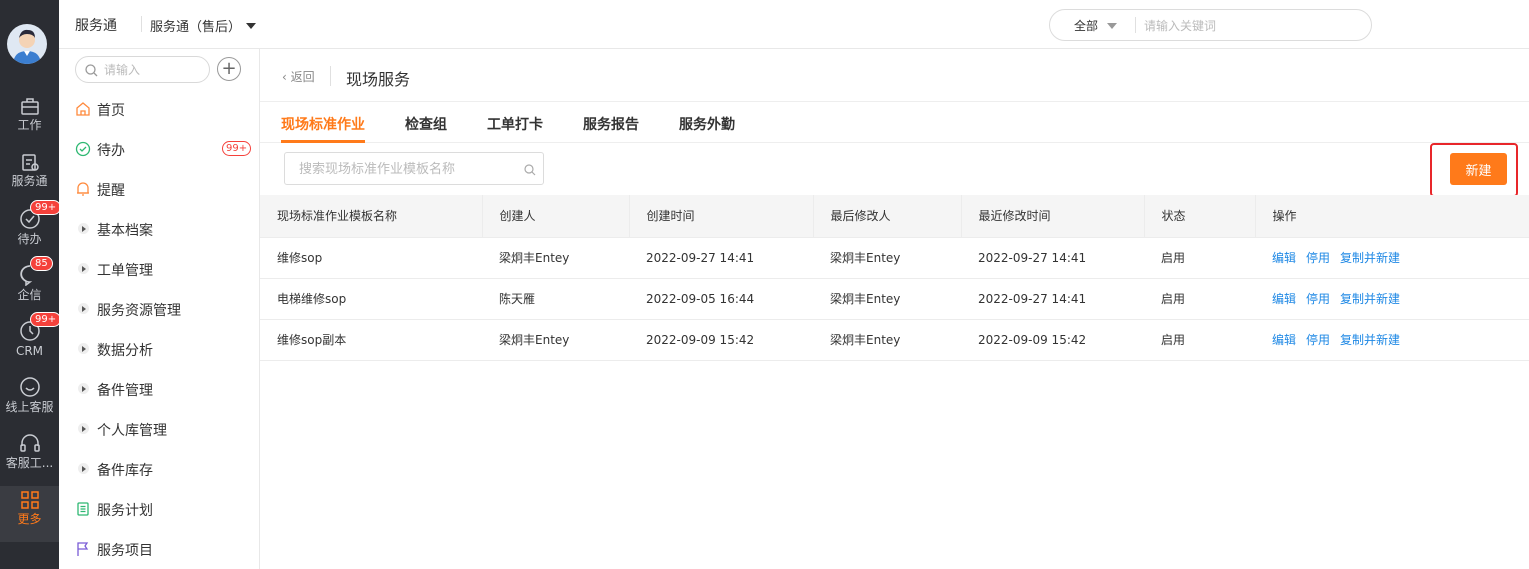  I want to click on sidebar-item-label: 备件库存, so click(125, 471).